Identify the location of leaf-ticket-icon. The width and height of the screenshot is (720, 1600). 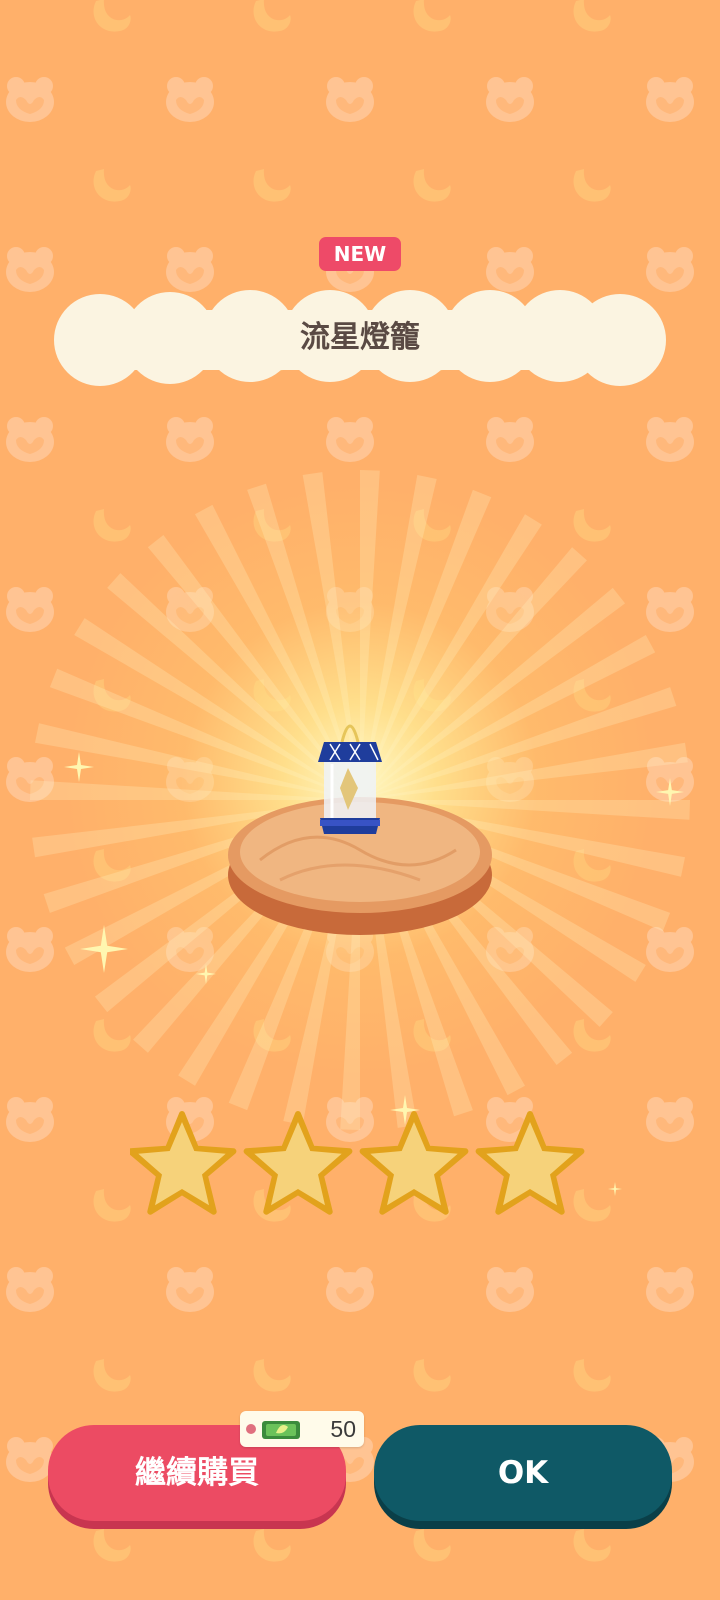
(281, 1430).